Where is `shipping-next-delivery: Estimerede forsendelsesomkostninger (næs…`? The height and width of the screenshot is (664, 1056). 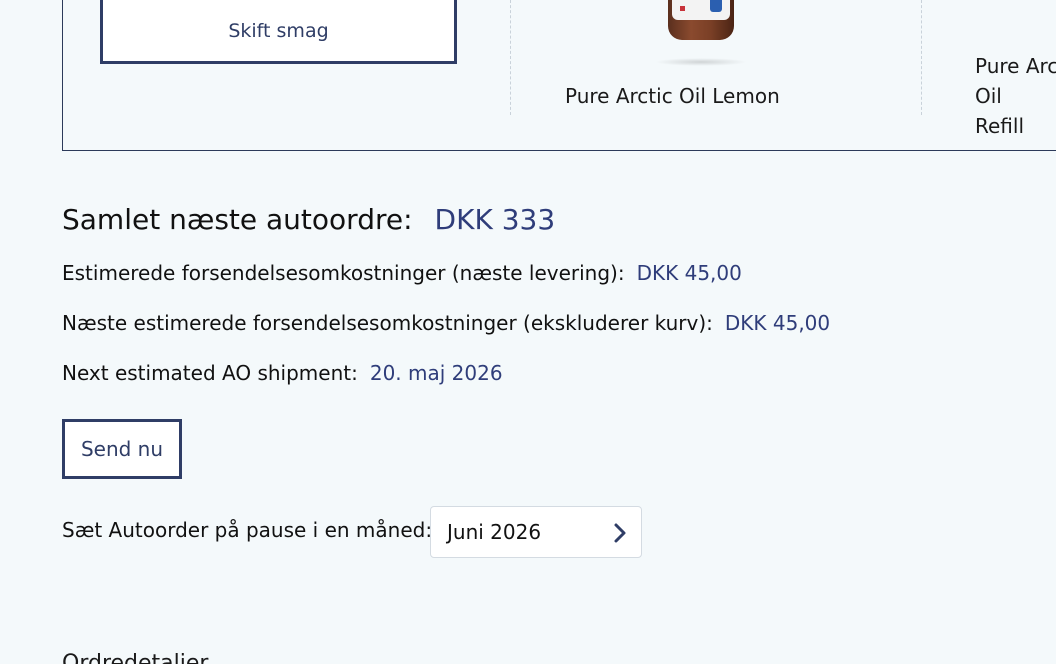 shipping-next-delivery: Estimerede forsendelsesomkostninger (næs… is located at coordinates (402, 273).